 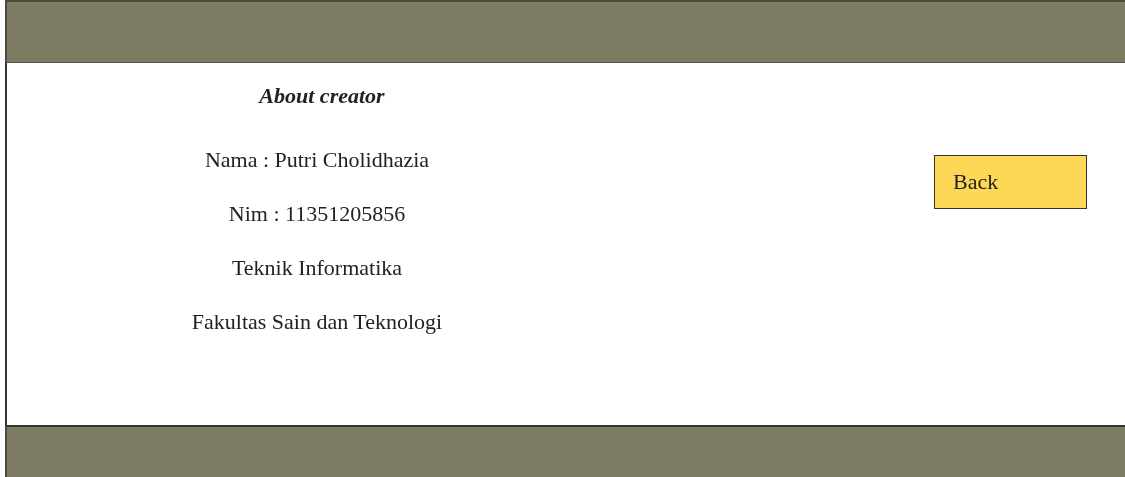 What do you see at coordinates (317, 322) in the screenshot?
I see `info-text: Fakultas Sain dan Teknologi` at bounding box center [317, 322].